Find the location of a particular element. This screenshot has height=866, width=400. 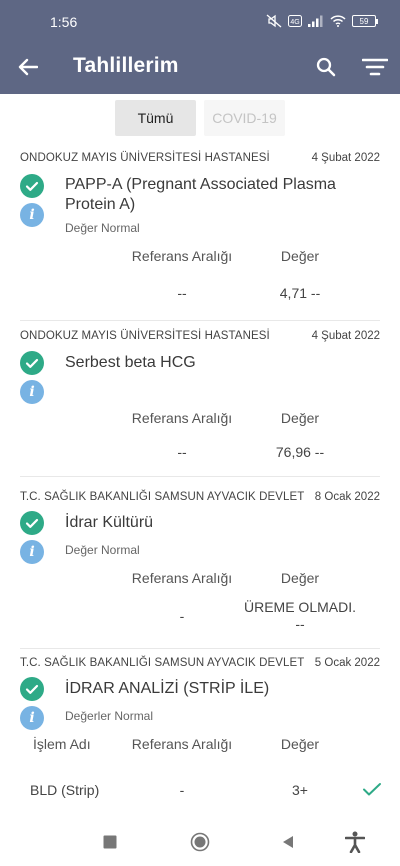

procedure-name: BLD (Strip) is located at coordinates (65, 790).